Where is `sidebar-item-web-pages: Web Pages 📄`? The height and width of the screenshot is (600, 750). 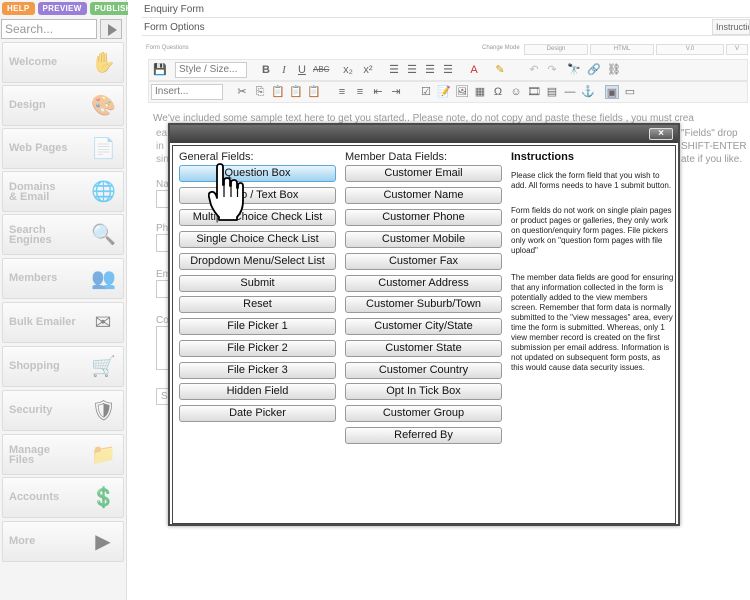 sidebar-item-web-pages: Web Pages 📄 is located at coordinates (63, 148).